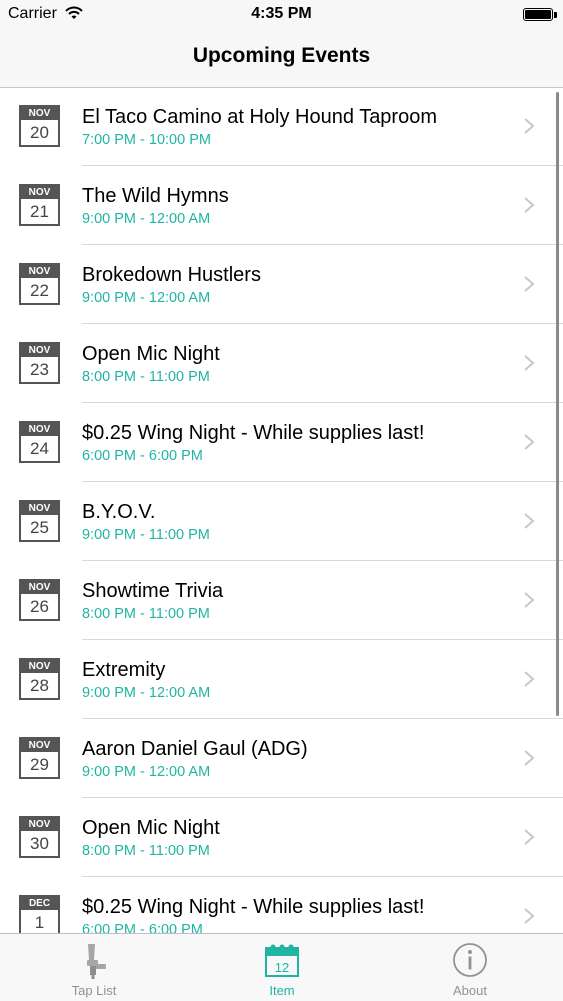  I want to click on event-day: 23, so click(39, 369).